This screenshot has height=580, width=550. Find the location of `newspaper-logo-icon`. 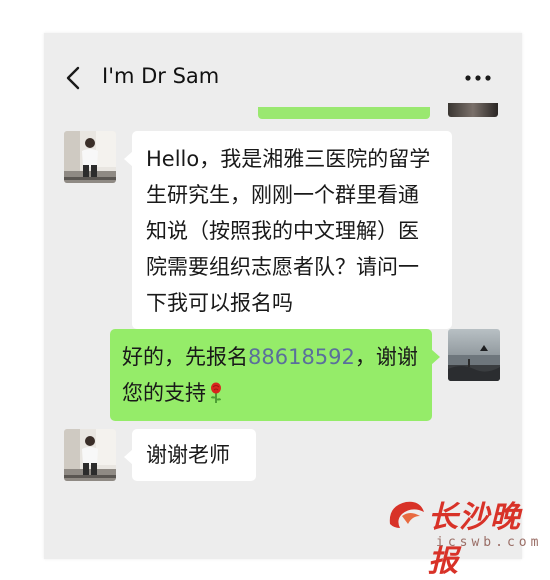

newspaper-logo-icon is located at coordinates (406, 514).